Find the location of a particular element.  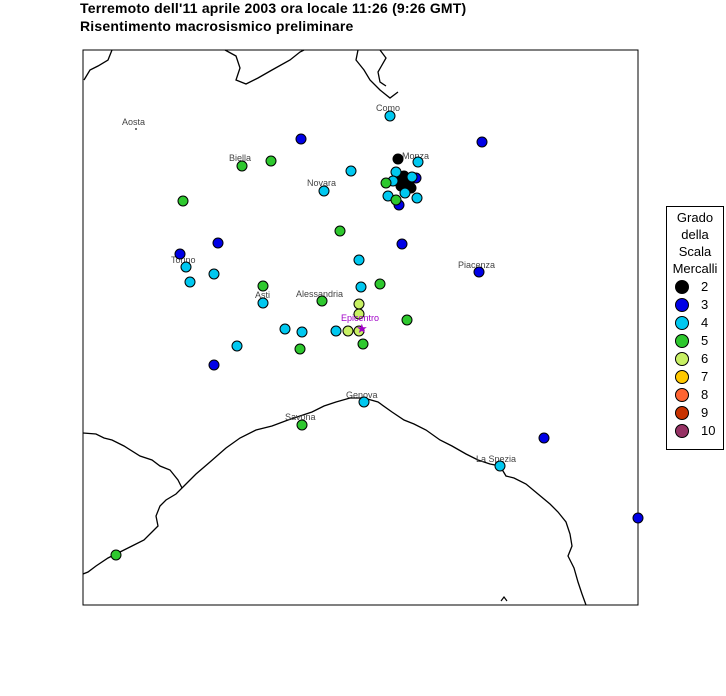

legend-item-8: 8 is located at coordinates (698, 396).